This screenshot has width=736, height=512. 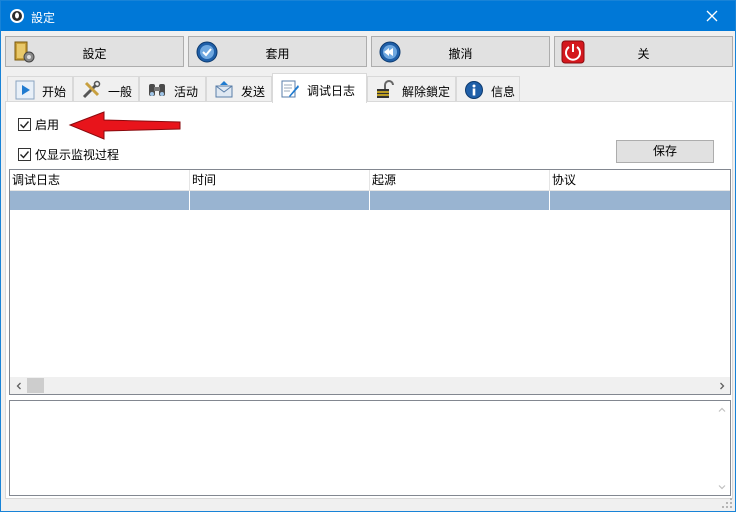 What do you see at coordinates (77, 155) in the screenshot?
I see `monitor-only-label: 仅显示监视过程` at bounding box center [77, 155].